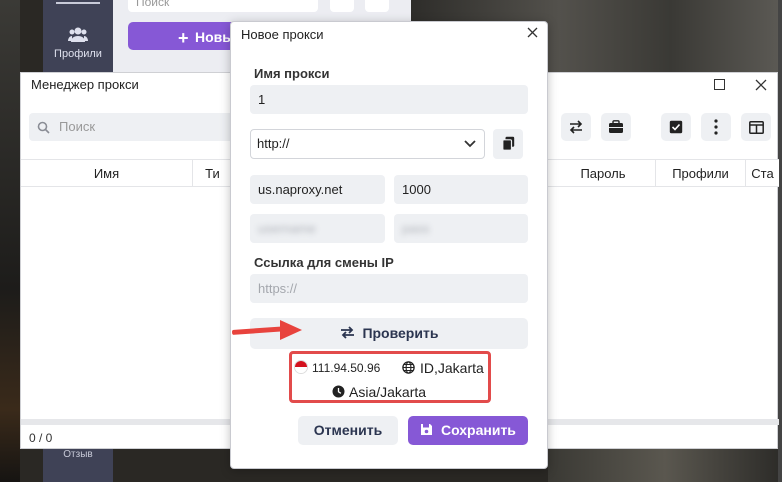 This screenshot has width=782, height=482. What do you see at coordinates (317, 228) in the screenshot?
I see `username-input: username` at bounding box center [317, 228].